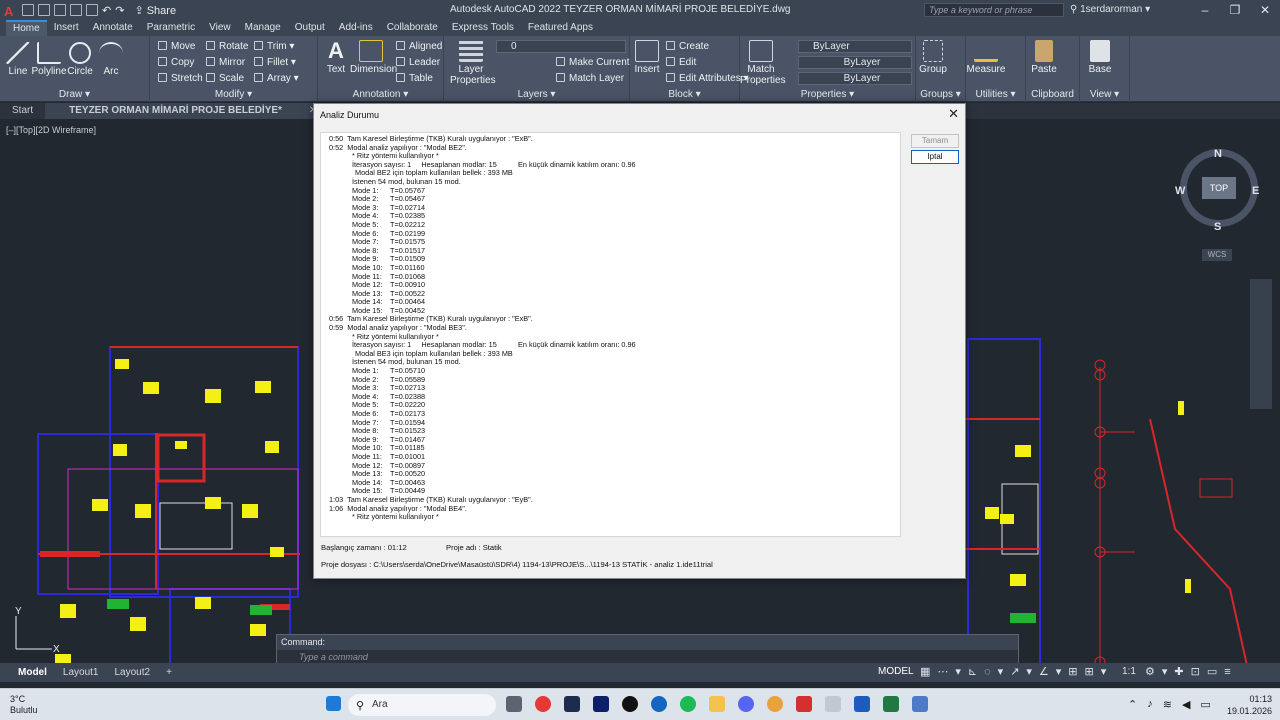 The image size is (1280, 720). Describe the element at coordinates (51, 130) in the screenshot. I see `viewport-label: [–][Top][2D Wireframe]` at that location.